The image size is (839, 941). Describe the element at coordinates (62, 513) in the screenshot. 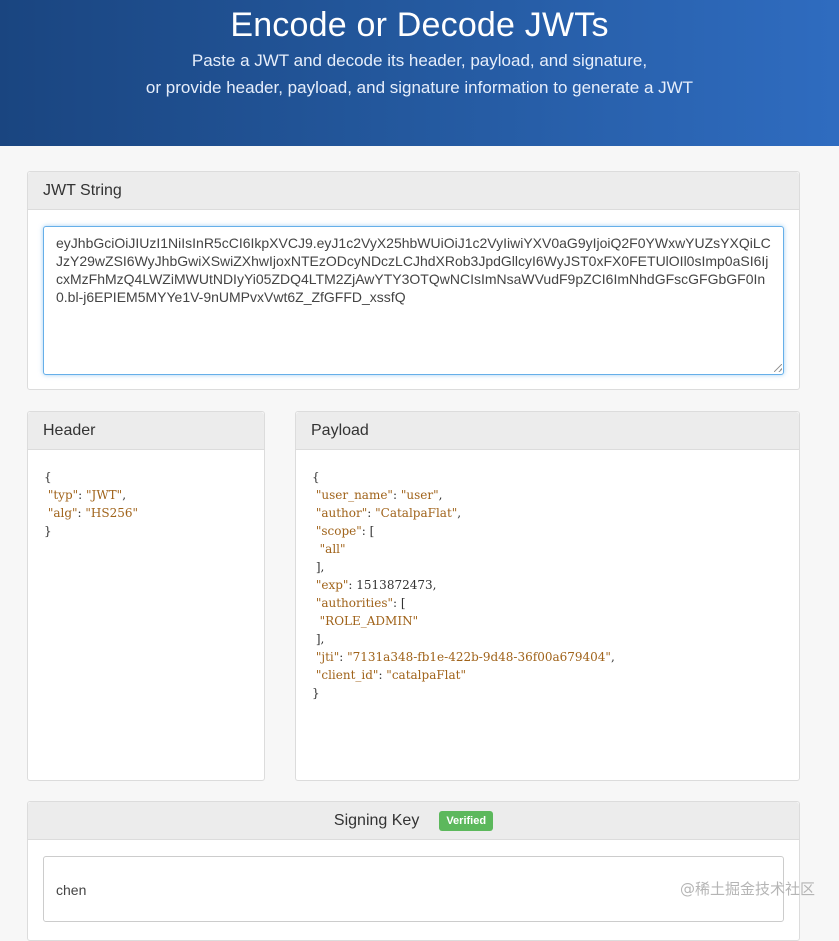

I see `json-key: "alg"` at that location.